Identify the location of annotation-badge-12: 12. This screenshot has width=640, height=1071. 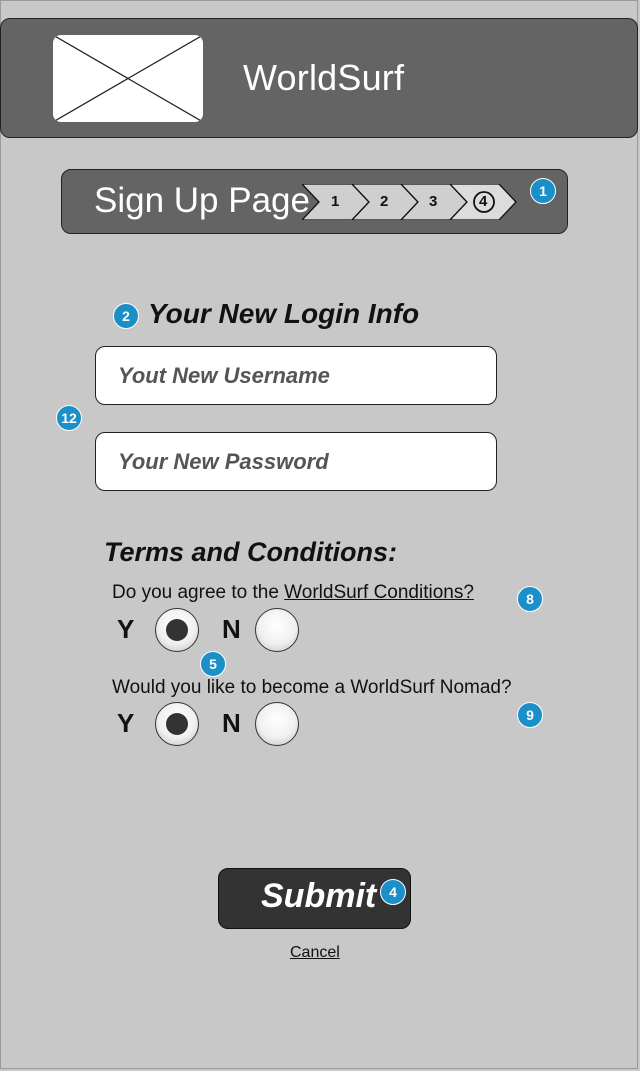
(69, 418).